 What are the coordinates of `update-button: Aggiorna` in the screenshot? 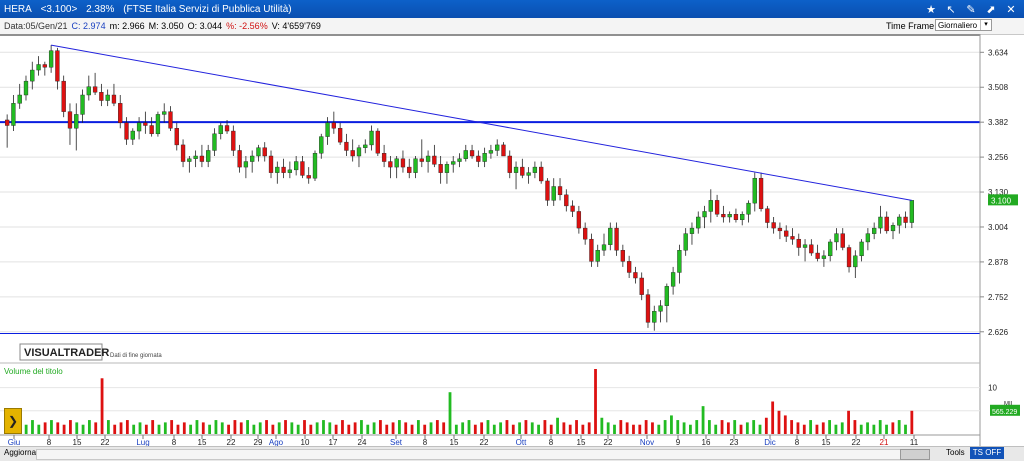 It's located at (20, 452).